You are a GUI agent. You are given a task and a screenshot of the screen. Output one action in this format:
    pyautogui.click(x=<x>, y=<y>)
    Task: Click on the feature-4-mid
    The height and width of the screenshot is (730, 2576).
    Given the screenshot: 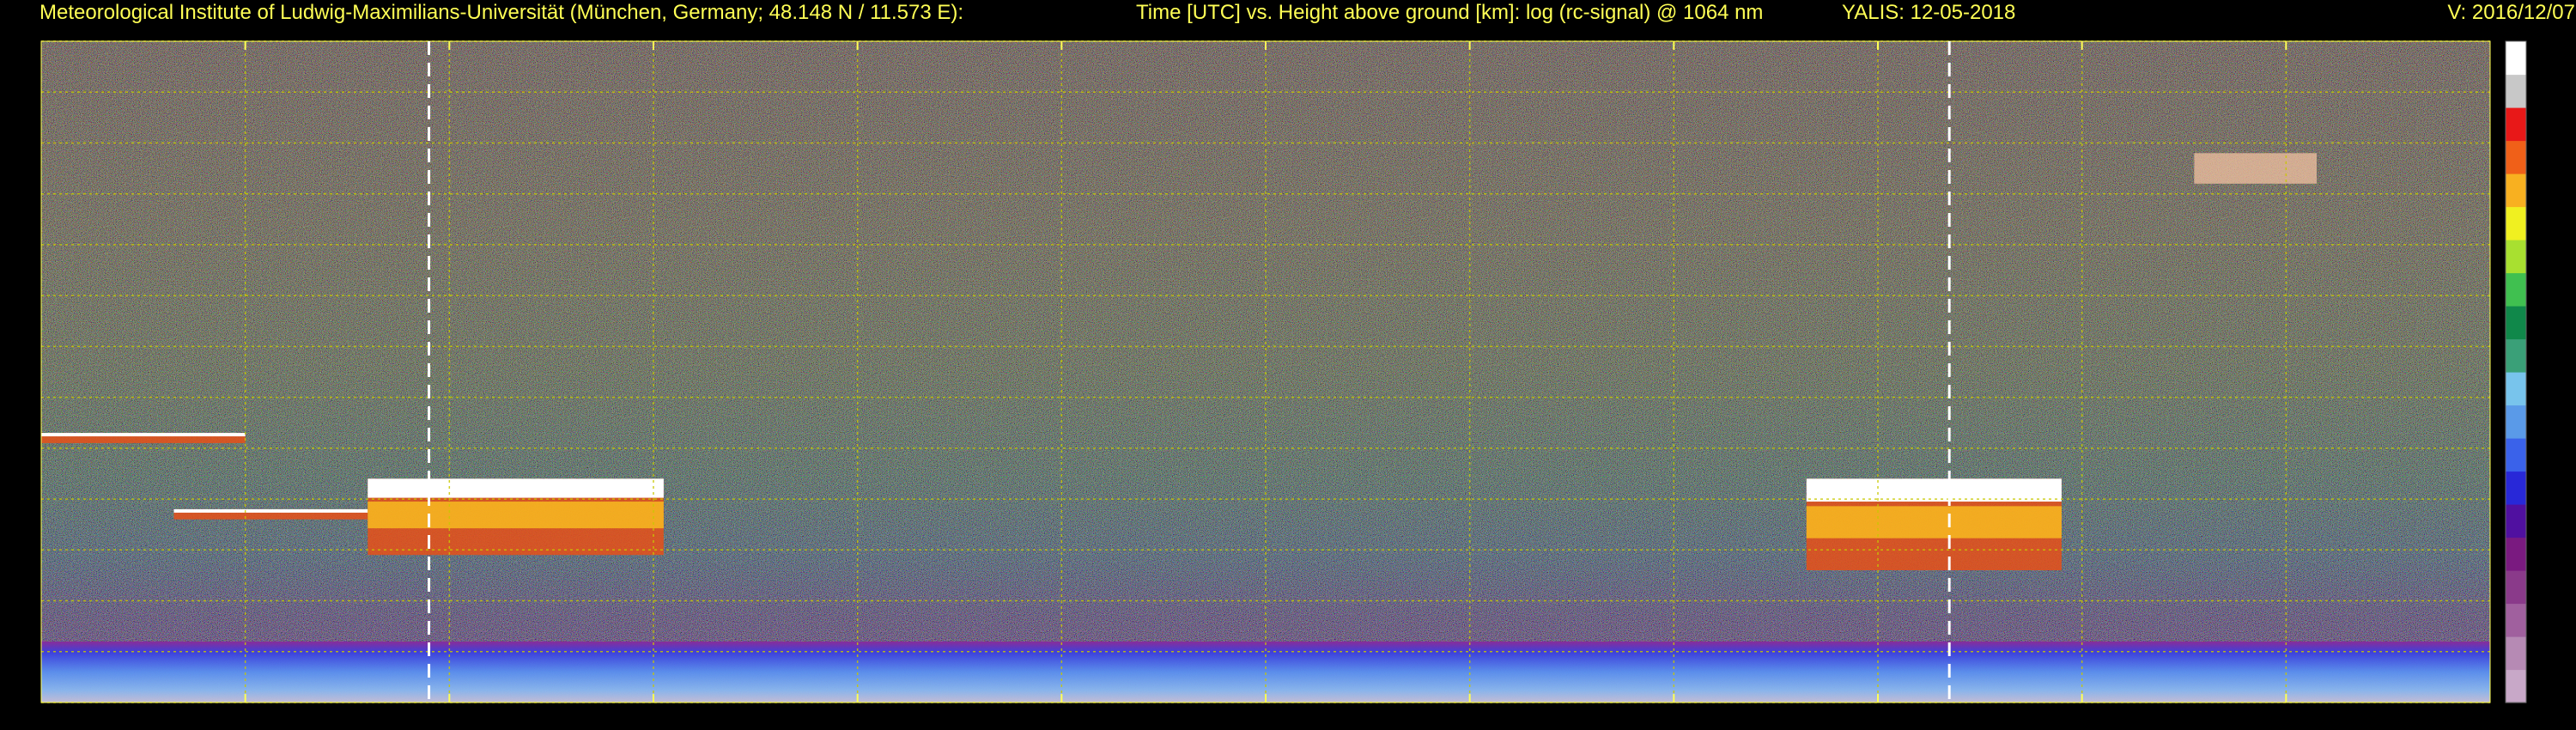 What is the action you would take?
    pyautogui.click(x=1934, y=522)
    